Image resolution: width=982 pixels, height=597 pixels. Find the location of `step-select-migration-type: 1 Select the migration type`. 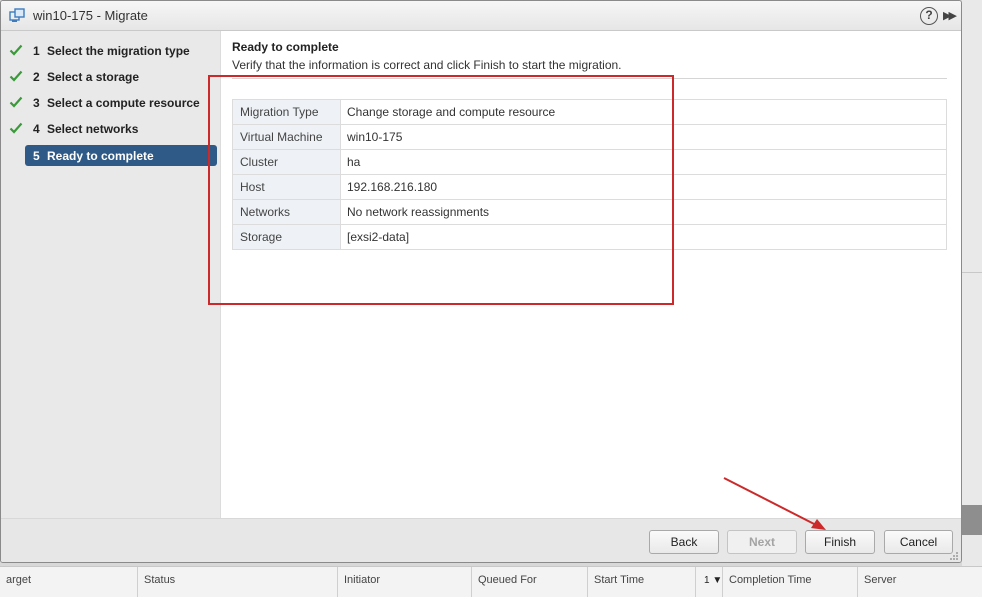

step-select-migration-type: 1 Select the migration type is located at coordinates (111, 51).